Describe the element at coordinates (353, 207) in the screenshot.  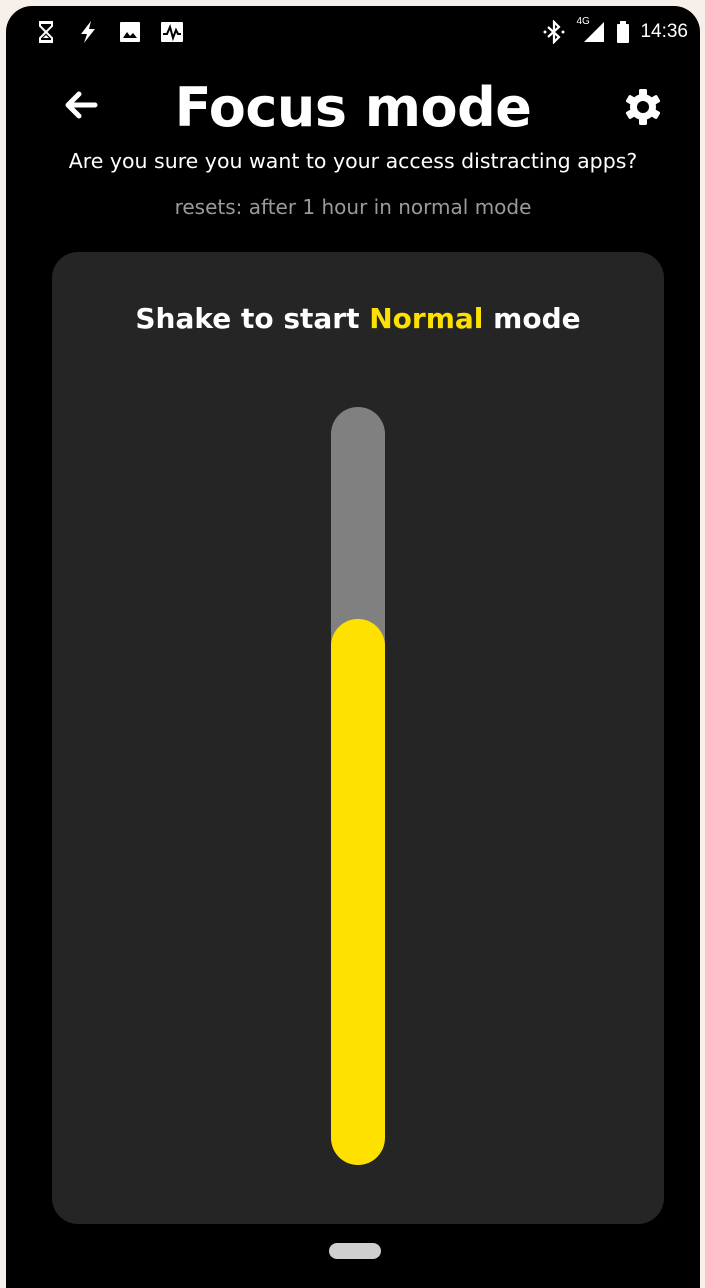
I see `reset-note: resets: after 1 hour in normal mode` at that location.